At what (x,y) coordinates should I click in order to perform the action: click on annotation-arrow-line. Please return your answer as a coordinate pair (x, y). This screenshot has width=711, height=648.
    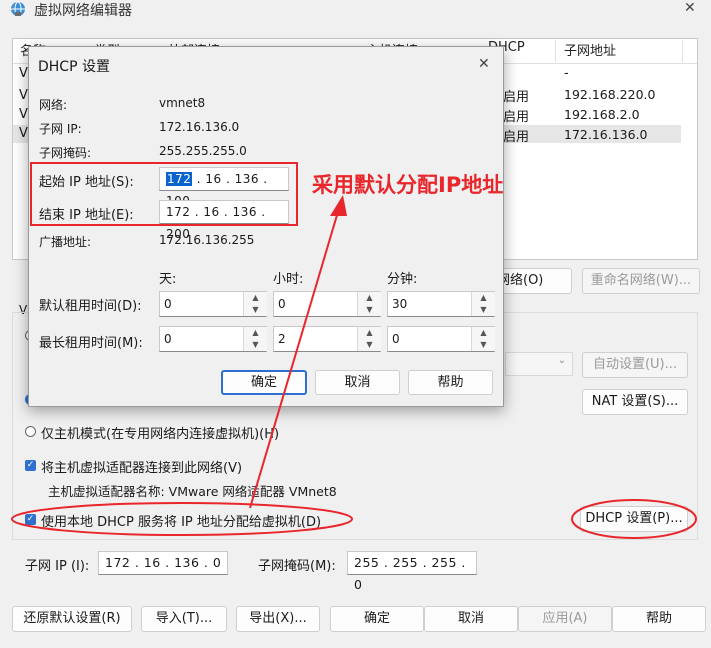
    Looking at the image, I should click on (295, 356).